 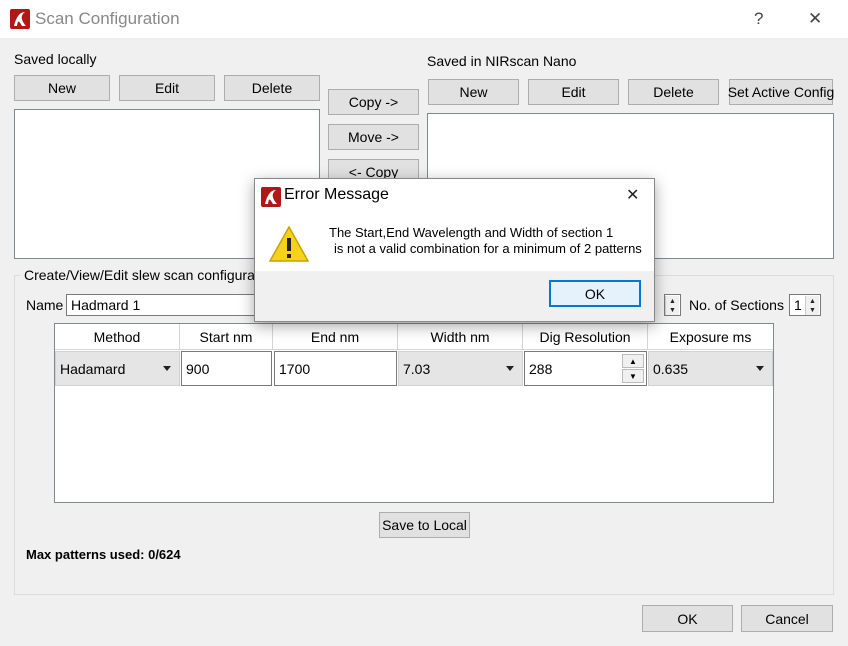 I want to click on nano-edit-button: Edit, so click(x=573, y=92).